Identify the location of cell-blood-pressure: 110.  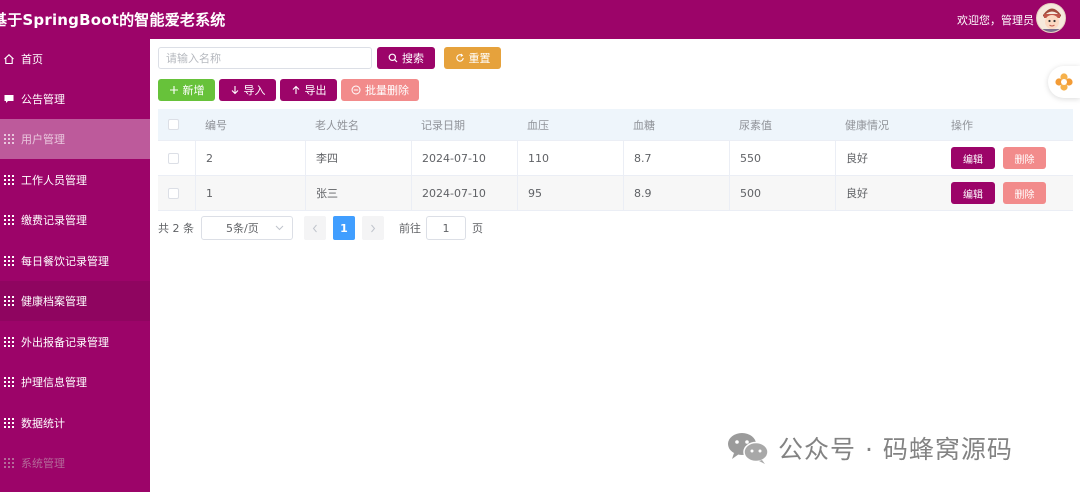
(533, 158).